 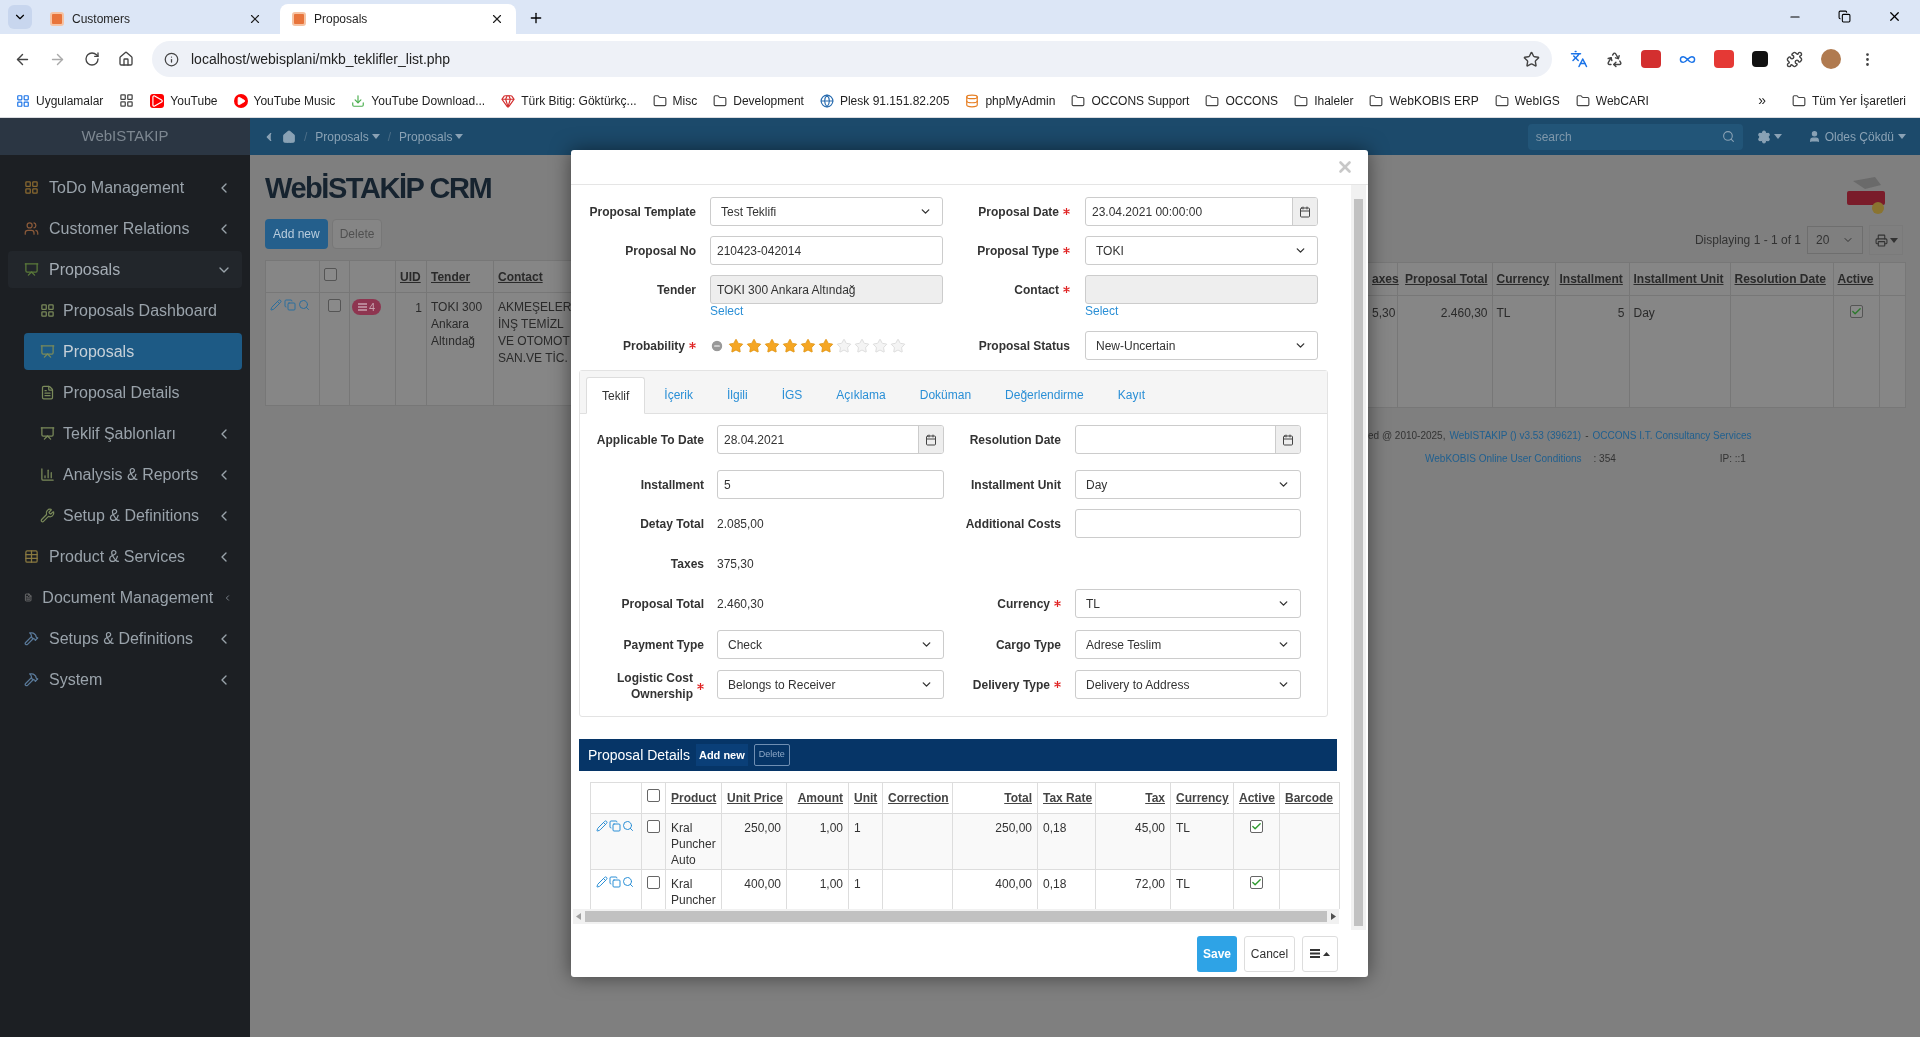 What do you see at coordinates (1781, 279) in the screenshot?
I see `column-header: Resolution Date` at bounding box center [1781, 279].